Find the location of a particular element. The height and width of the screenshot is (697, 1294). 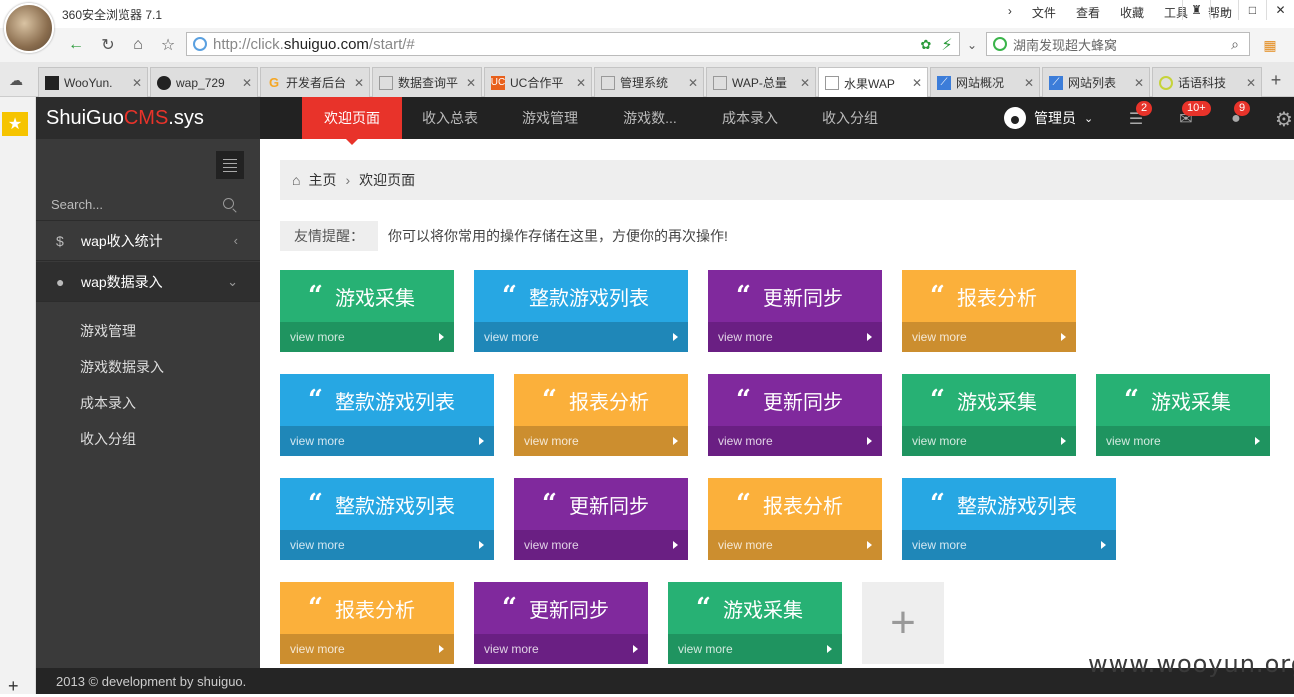

tab-site-overview: ⟋ 网站概况 ✕ is located at coordinates (985, 82).